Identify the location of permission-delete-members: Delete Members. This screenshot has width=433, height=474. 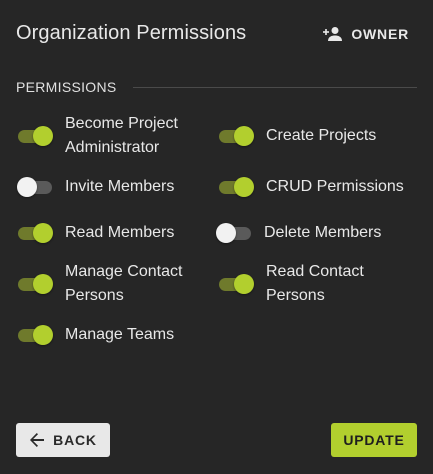
(298, 233).